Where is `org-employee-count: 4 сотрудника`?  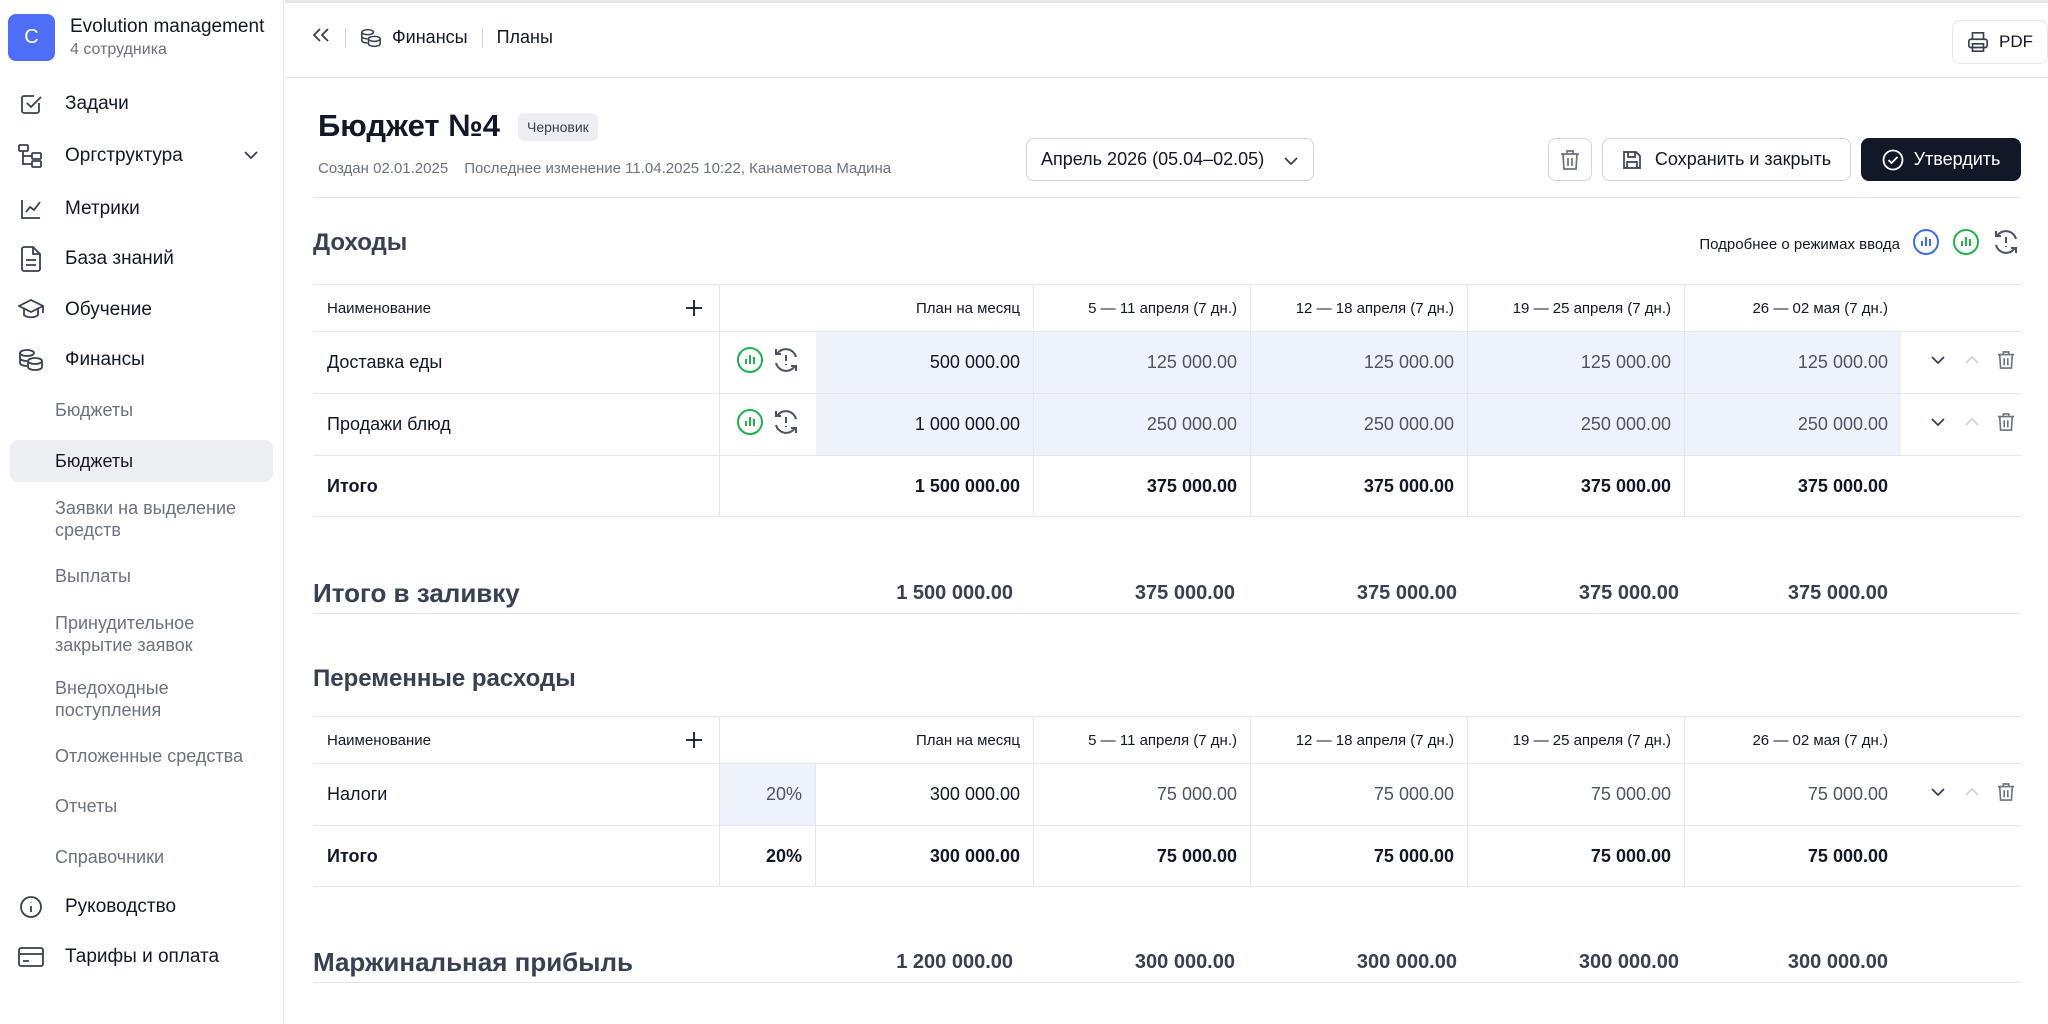 org-employee-count: 4 сотрудника is located at coordinates (118, 49).